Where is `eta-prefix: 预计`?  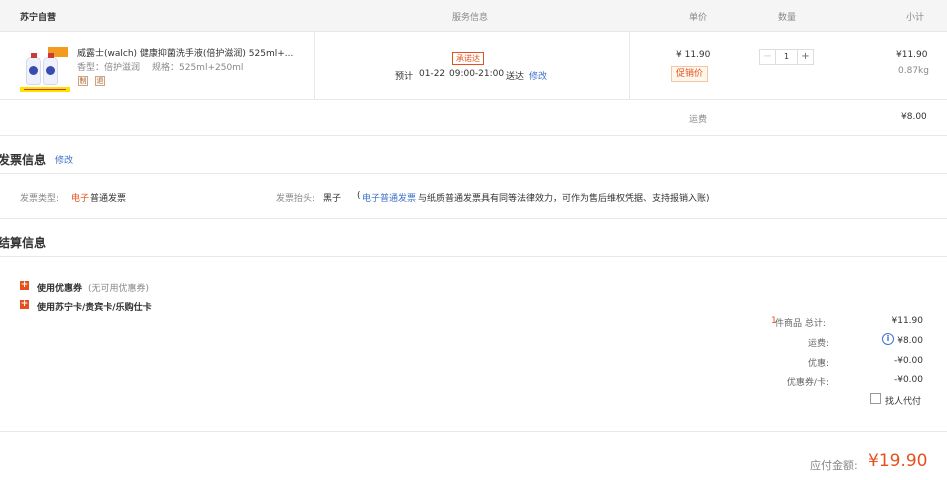
eta-prefix: 预计 is located at coordinates (404, 77).